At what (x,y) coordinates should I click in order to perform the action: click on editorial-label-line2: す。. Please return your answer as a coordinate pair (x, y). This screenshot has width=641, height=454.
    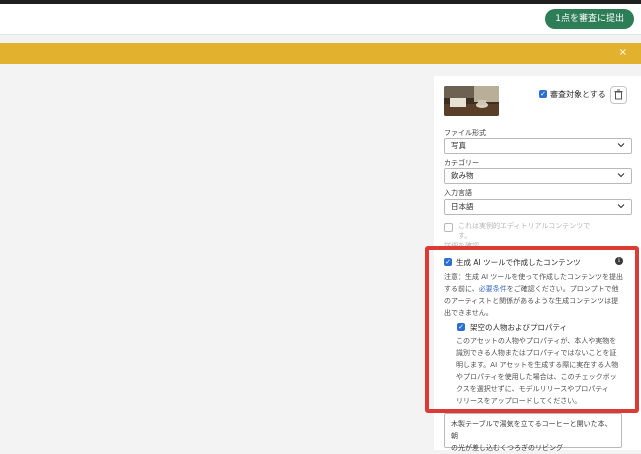
    Looking at the image, I should click on (465, 236).